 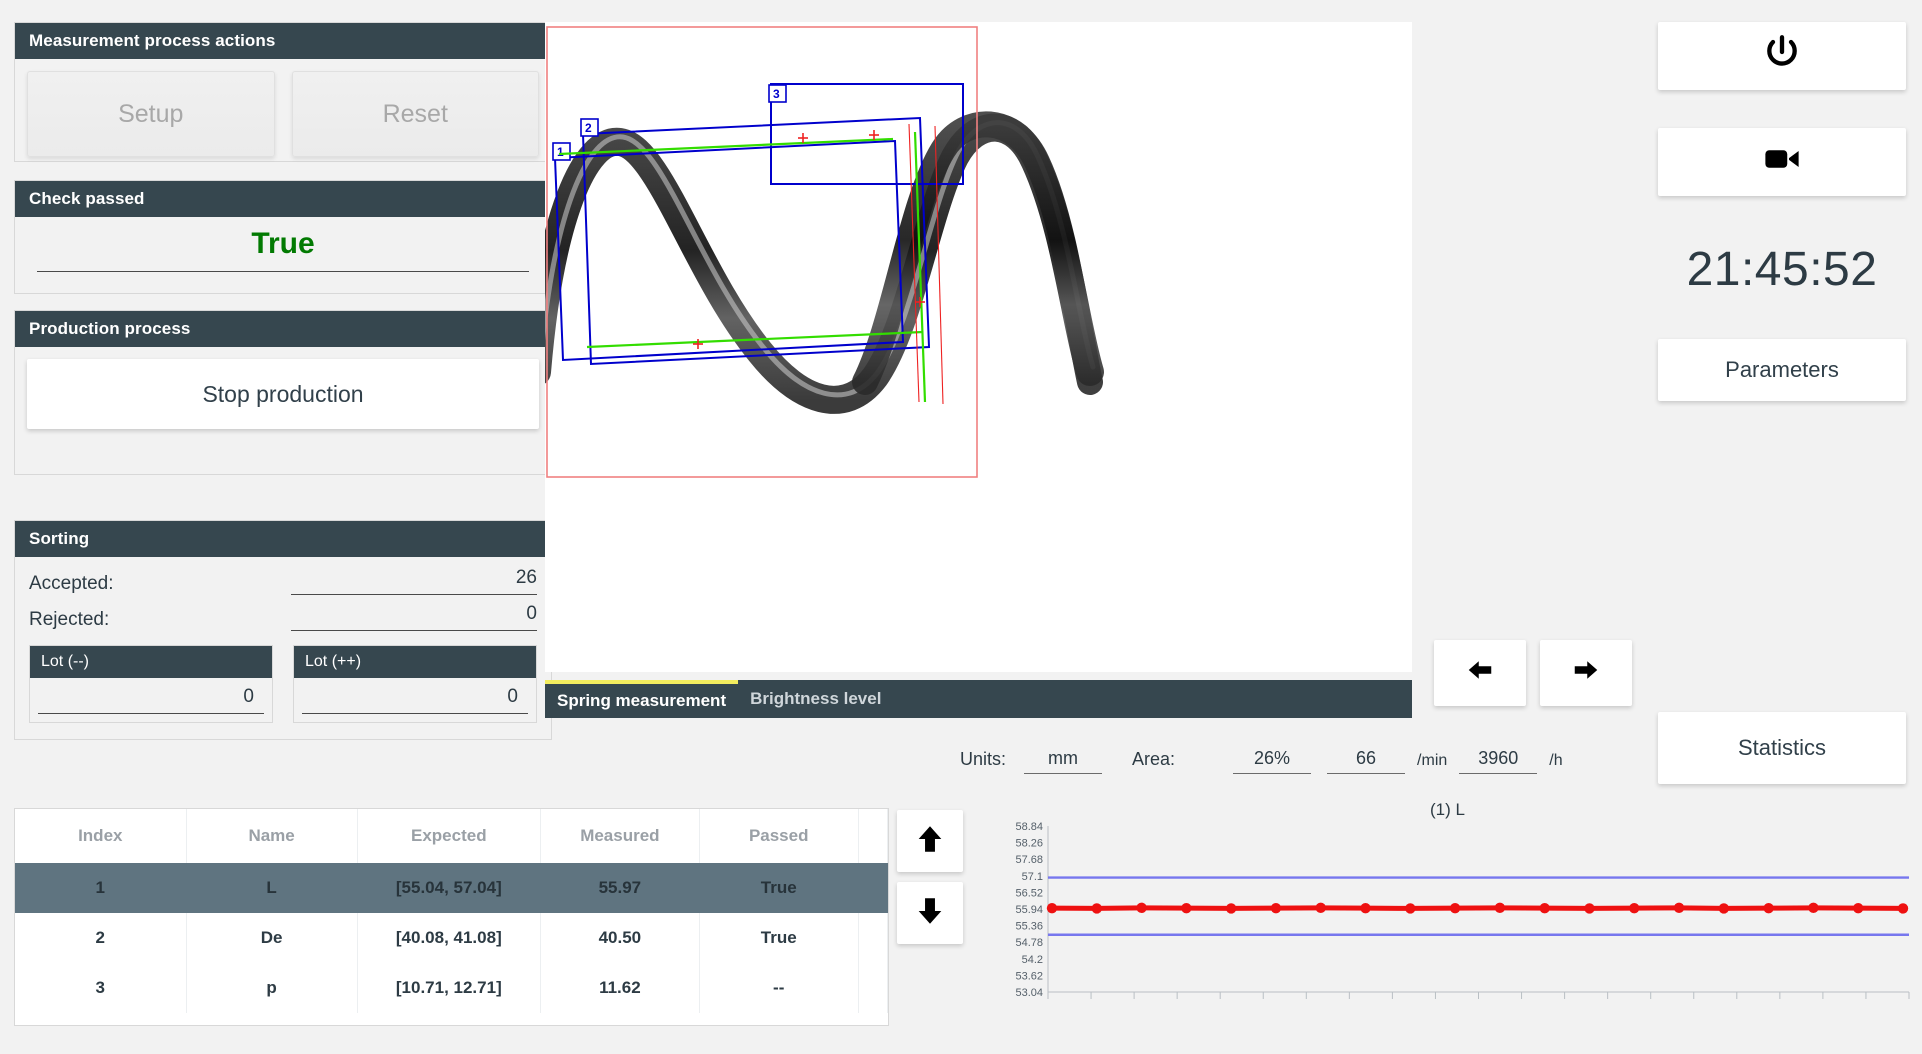 I want to click on accepted-label: Accepted:, so click(x=71, y=583).